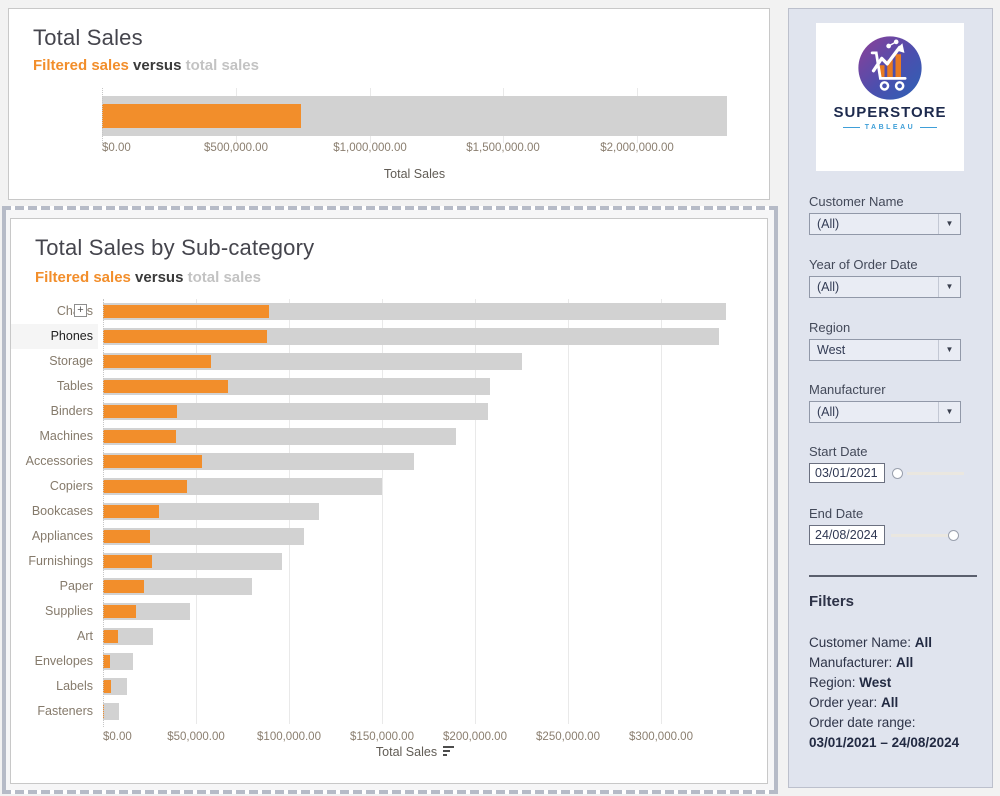  What do you see at coordinates (116, 148) in the screenshot?
I see `x-tick-label: $0.00` at bounding box center [116, 148].